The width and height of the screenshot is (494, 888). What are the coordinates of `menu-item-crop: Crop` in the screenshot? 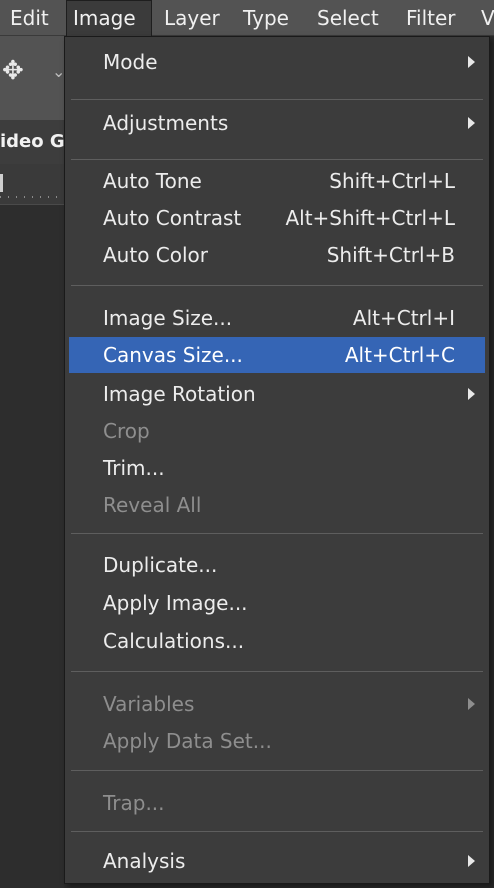 It's located at (277, 431).